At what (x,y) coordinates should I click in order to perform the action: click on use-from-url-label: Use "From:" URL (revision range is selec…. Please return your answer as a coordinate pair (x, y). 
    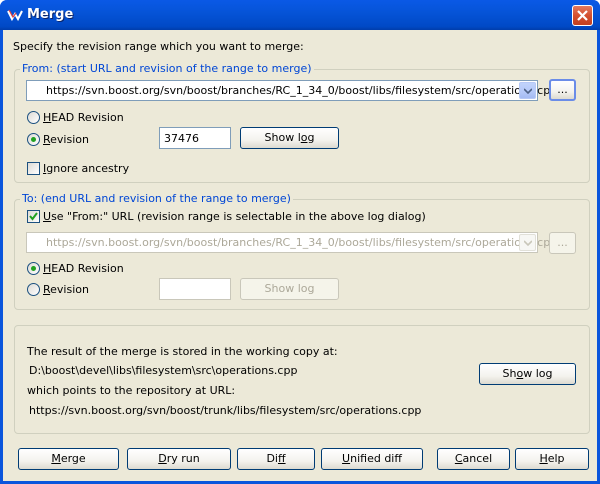
    Looking at the image, I should click on (234, 216).